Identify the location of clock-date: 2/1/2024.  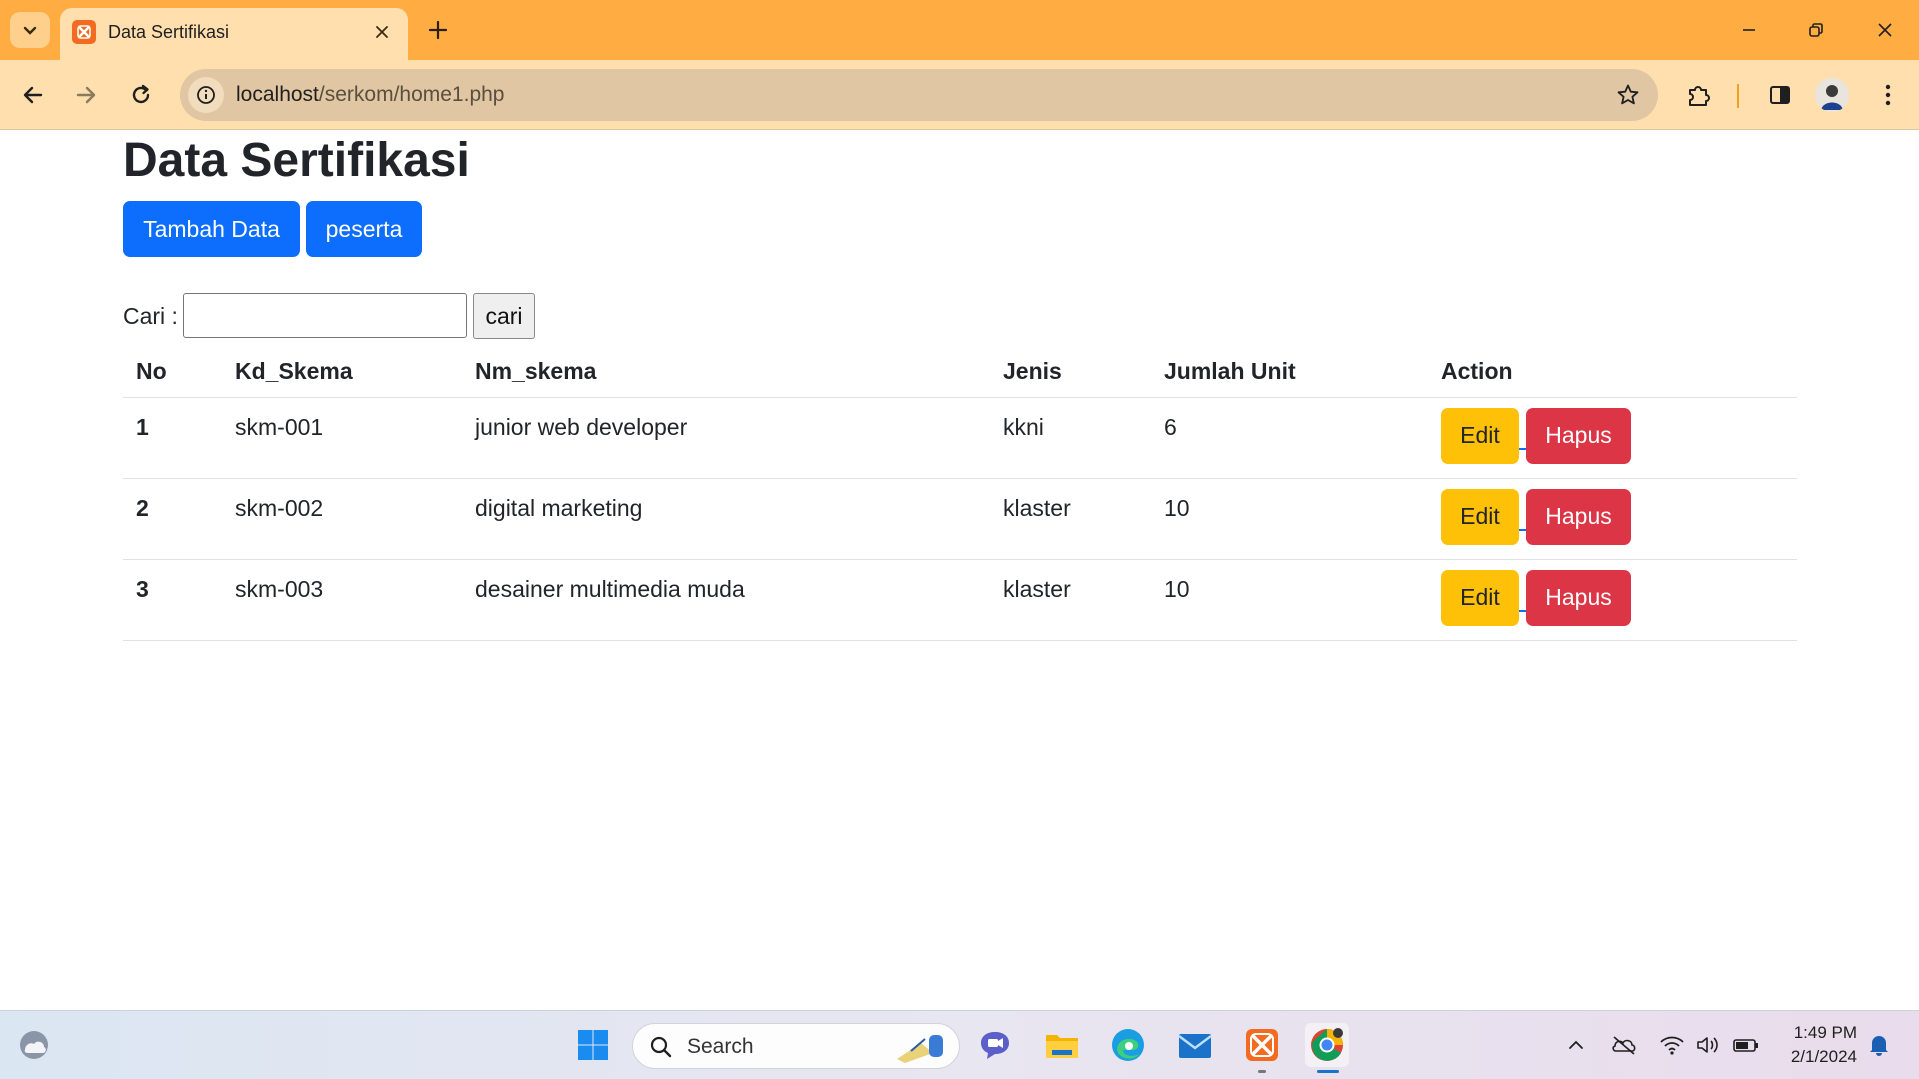
(1823, 1056).